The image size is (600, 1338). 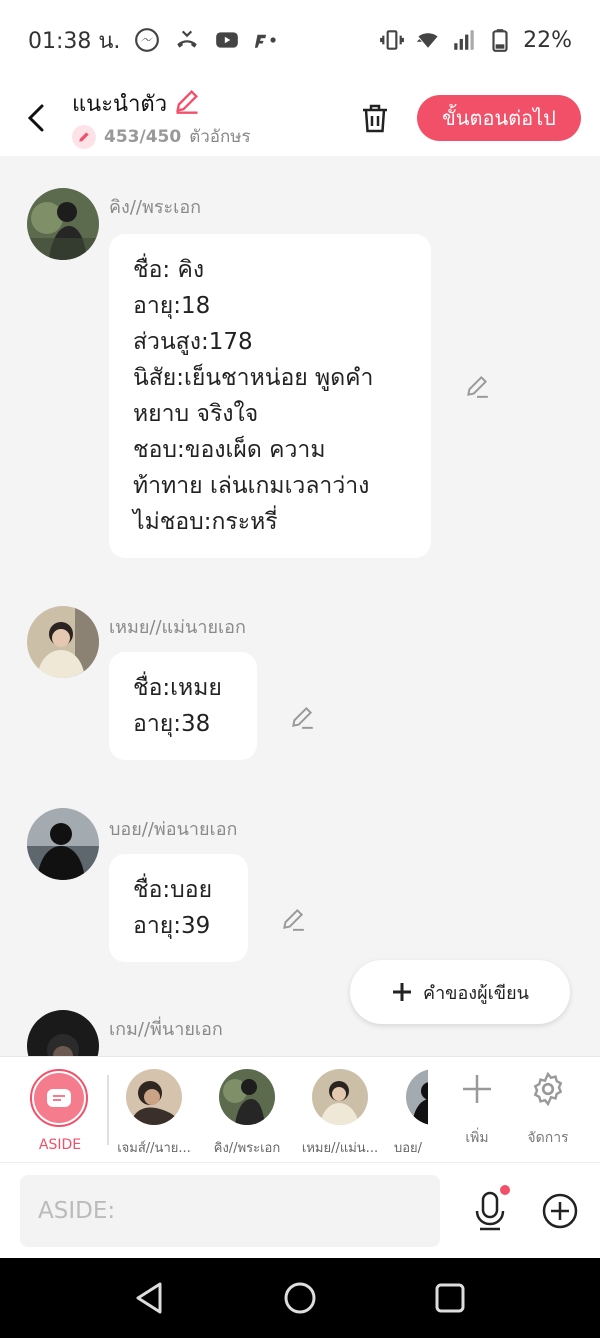 I want to click on message-bubble: ชื่อ:เหมย อายุ:38, so click(x=183, y=706).